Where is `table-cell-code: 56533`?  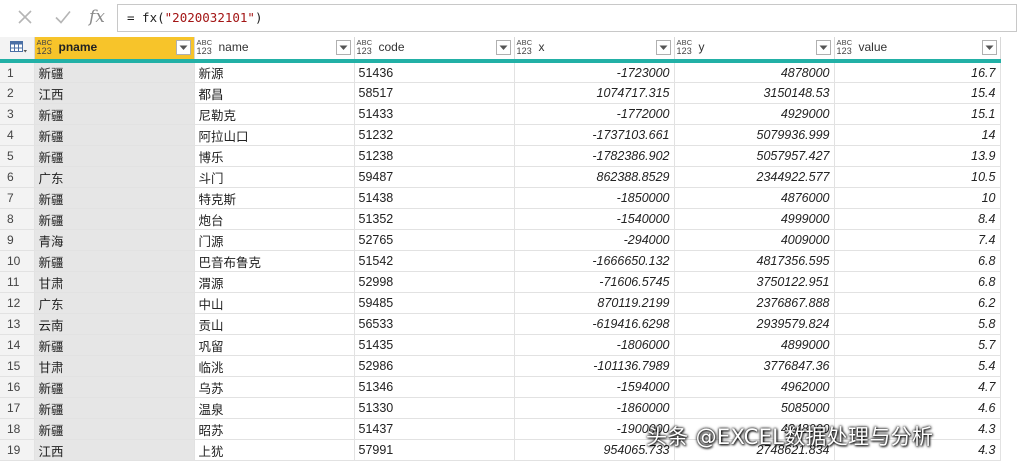 table-cell-code: 56533 is located at coordinates (434, 324).